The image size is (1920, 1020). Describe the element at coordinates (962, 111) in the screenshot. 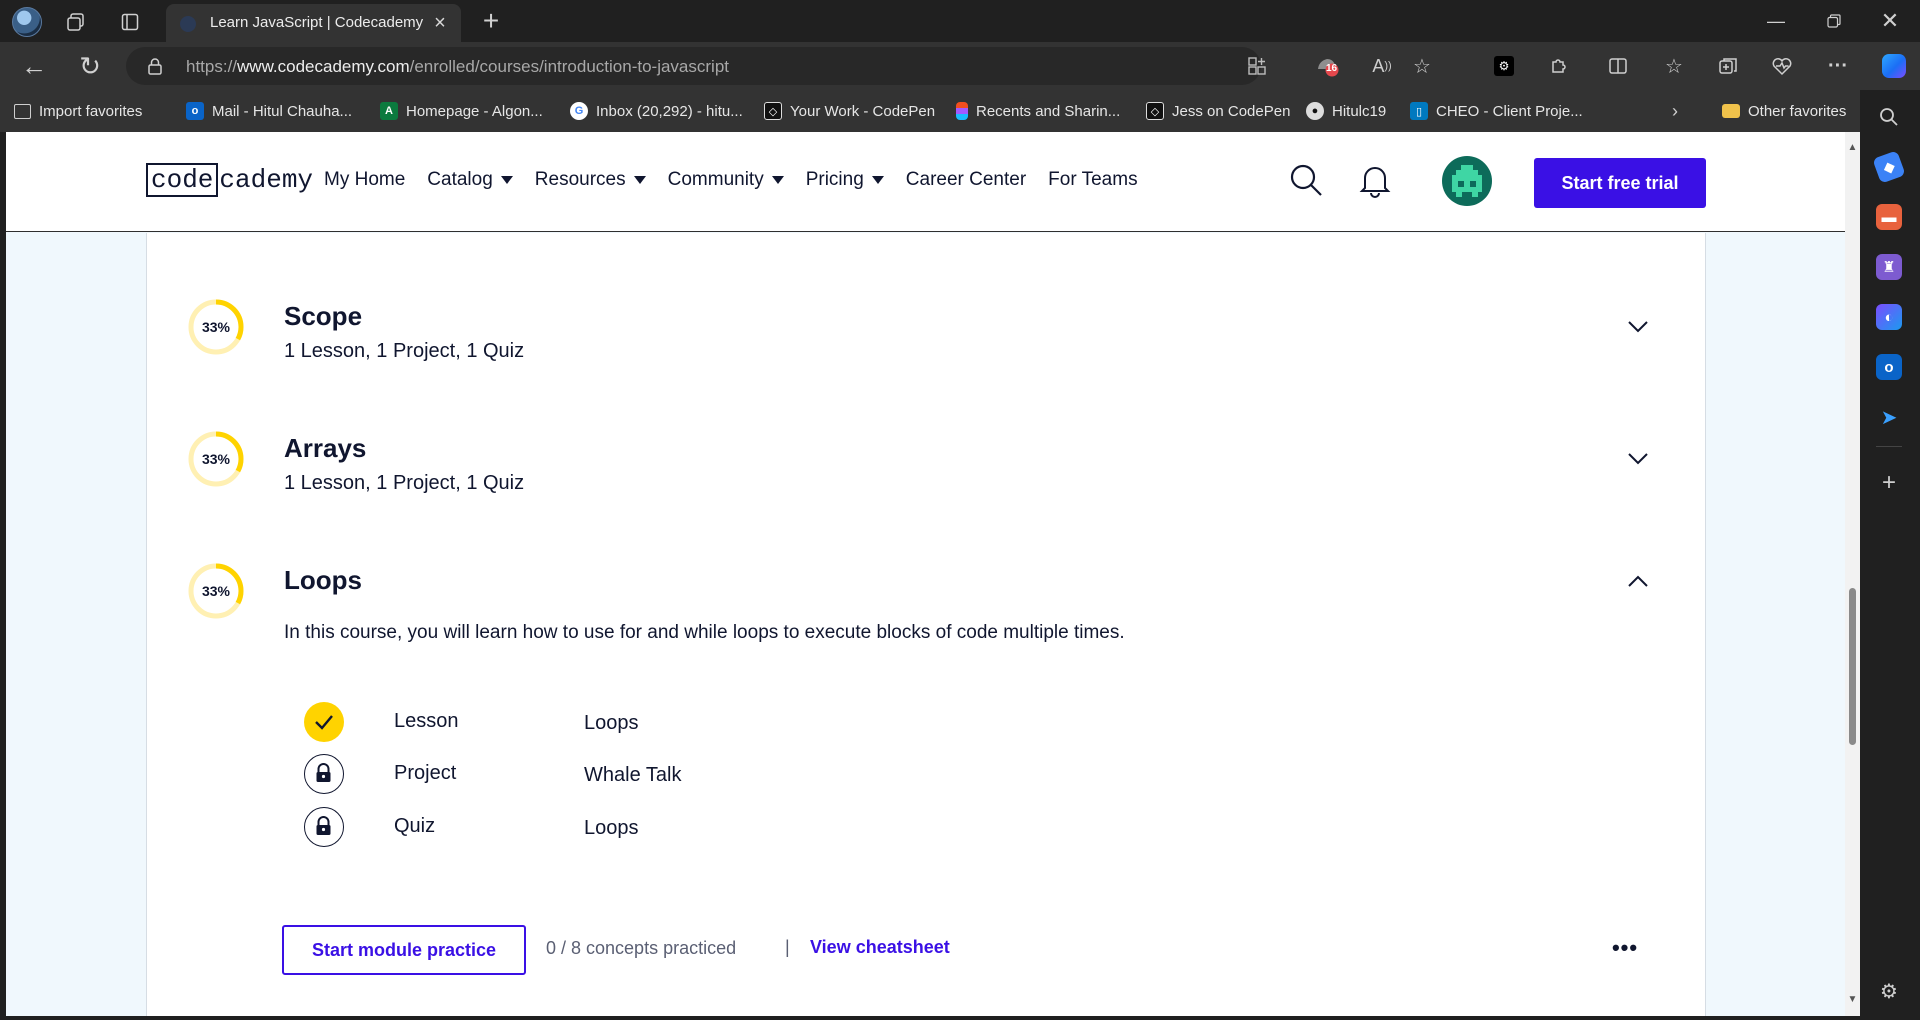

I see `figma-icon` at that location.